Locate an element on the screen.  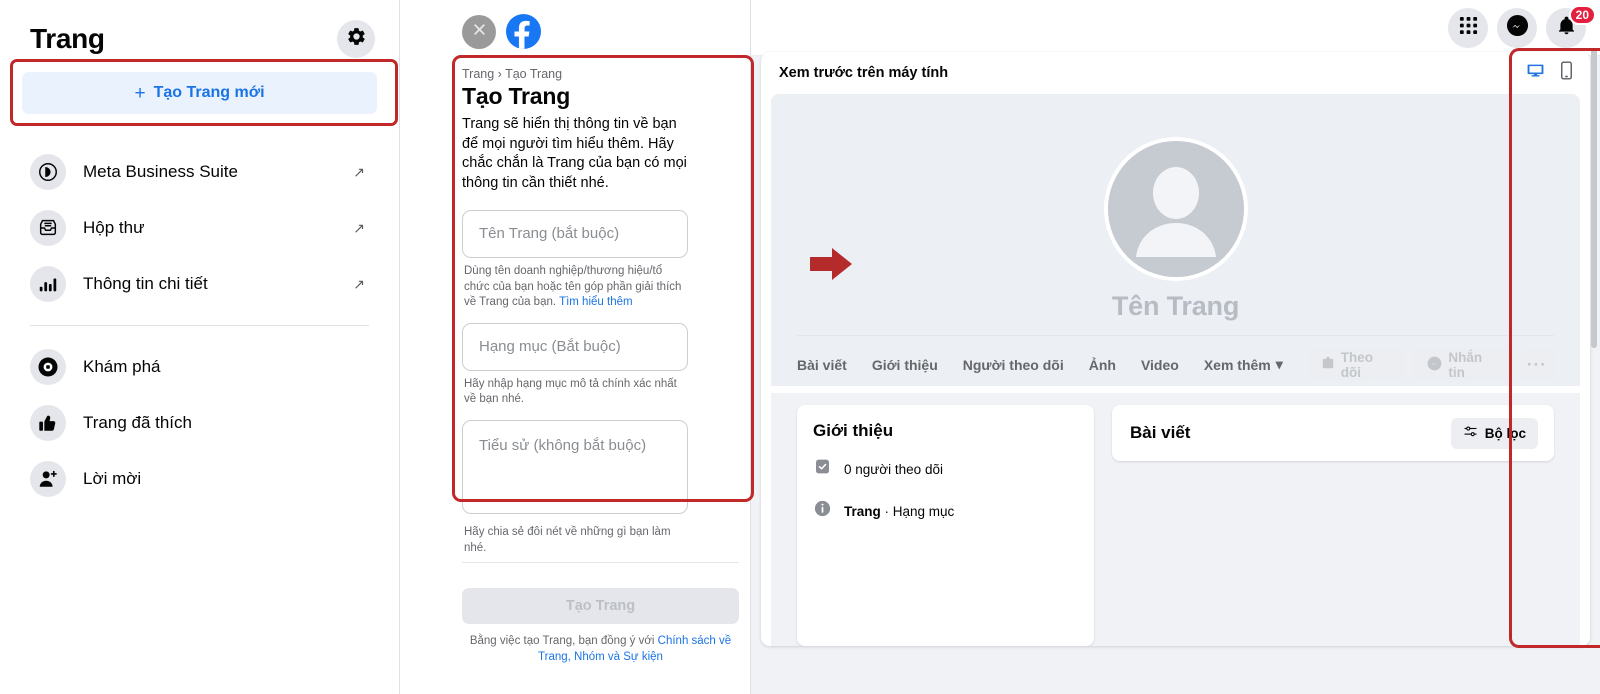
filter-sliders-icon is located at coordinates (1470, 433).